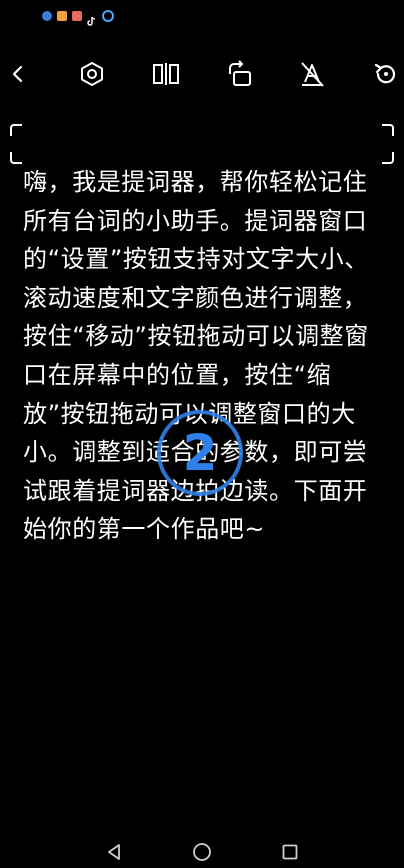 The width and height of the screenshot is (404, 868). I want to click on status-icons, so click(78, 18).